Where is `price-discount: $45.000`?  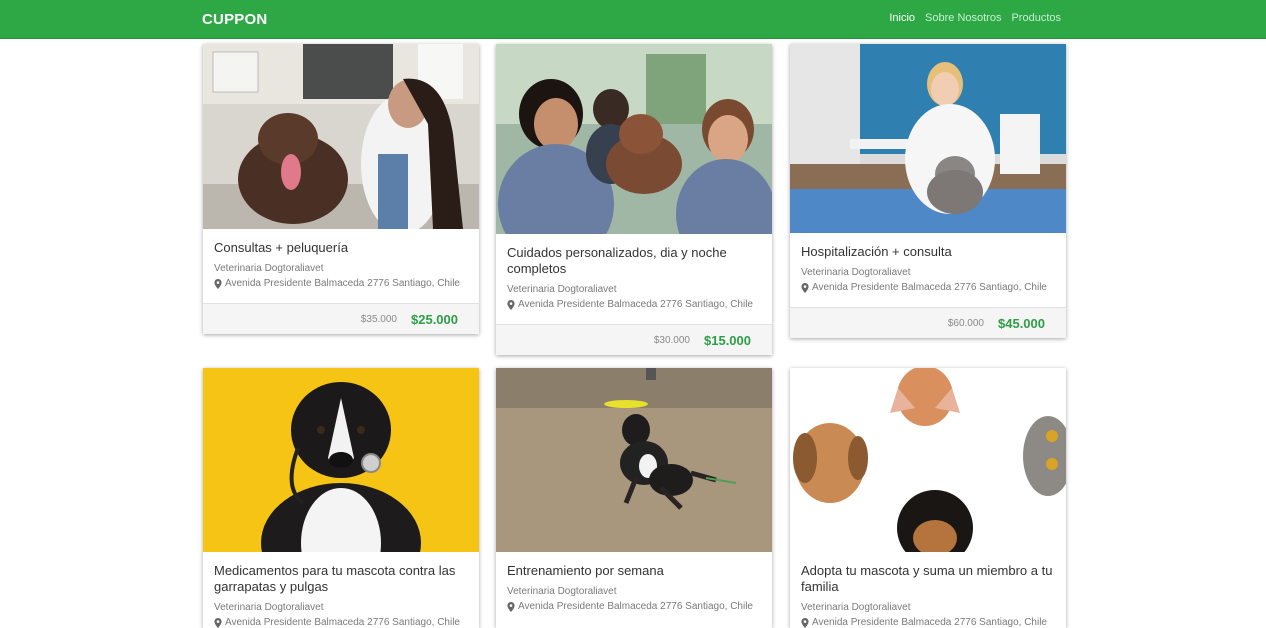
price-discount: $45.000 is located at coordinates (1021, 323).